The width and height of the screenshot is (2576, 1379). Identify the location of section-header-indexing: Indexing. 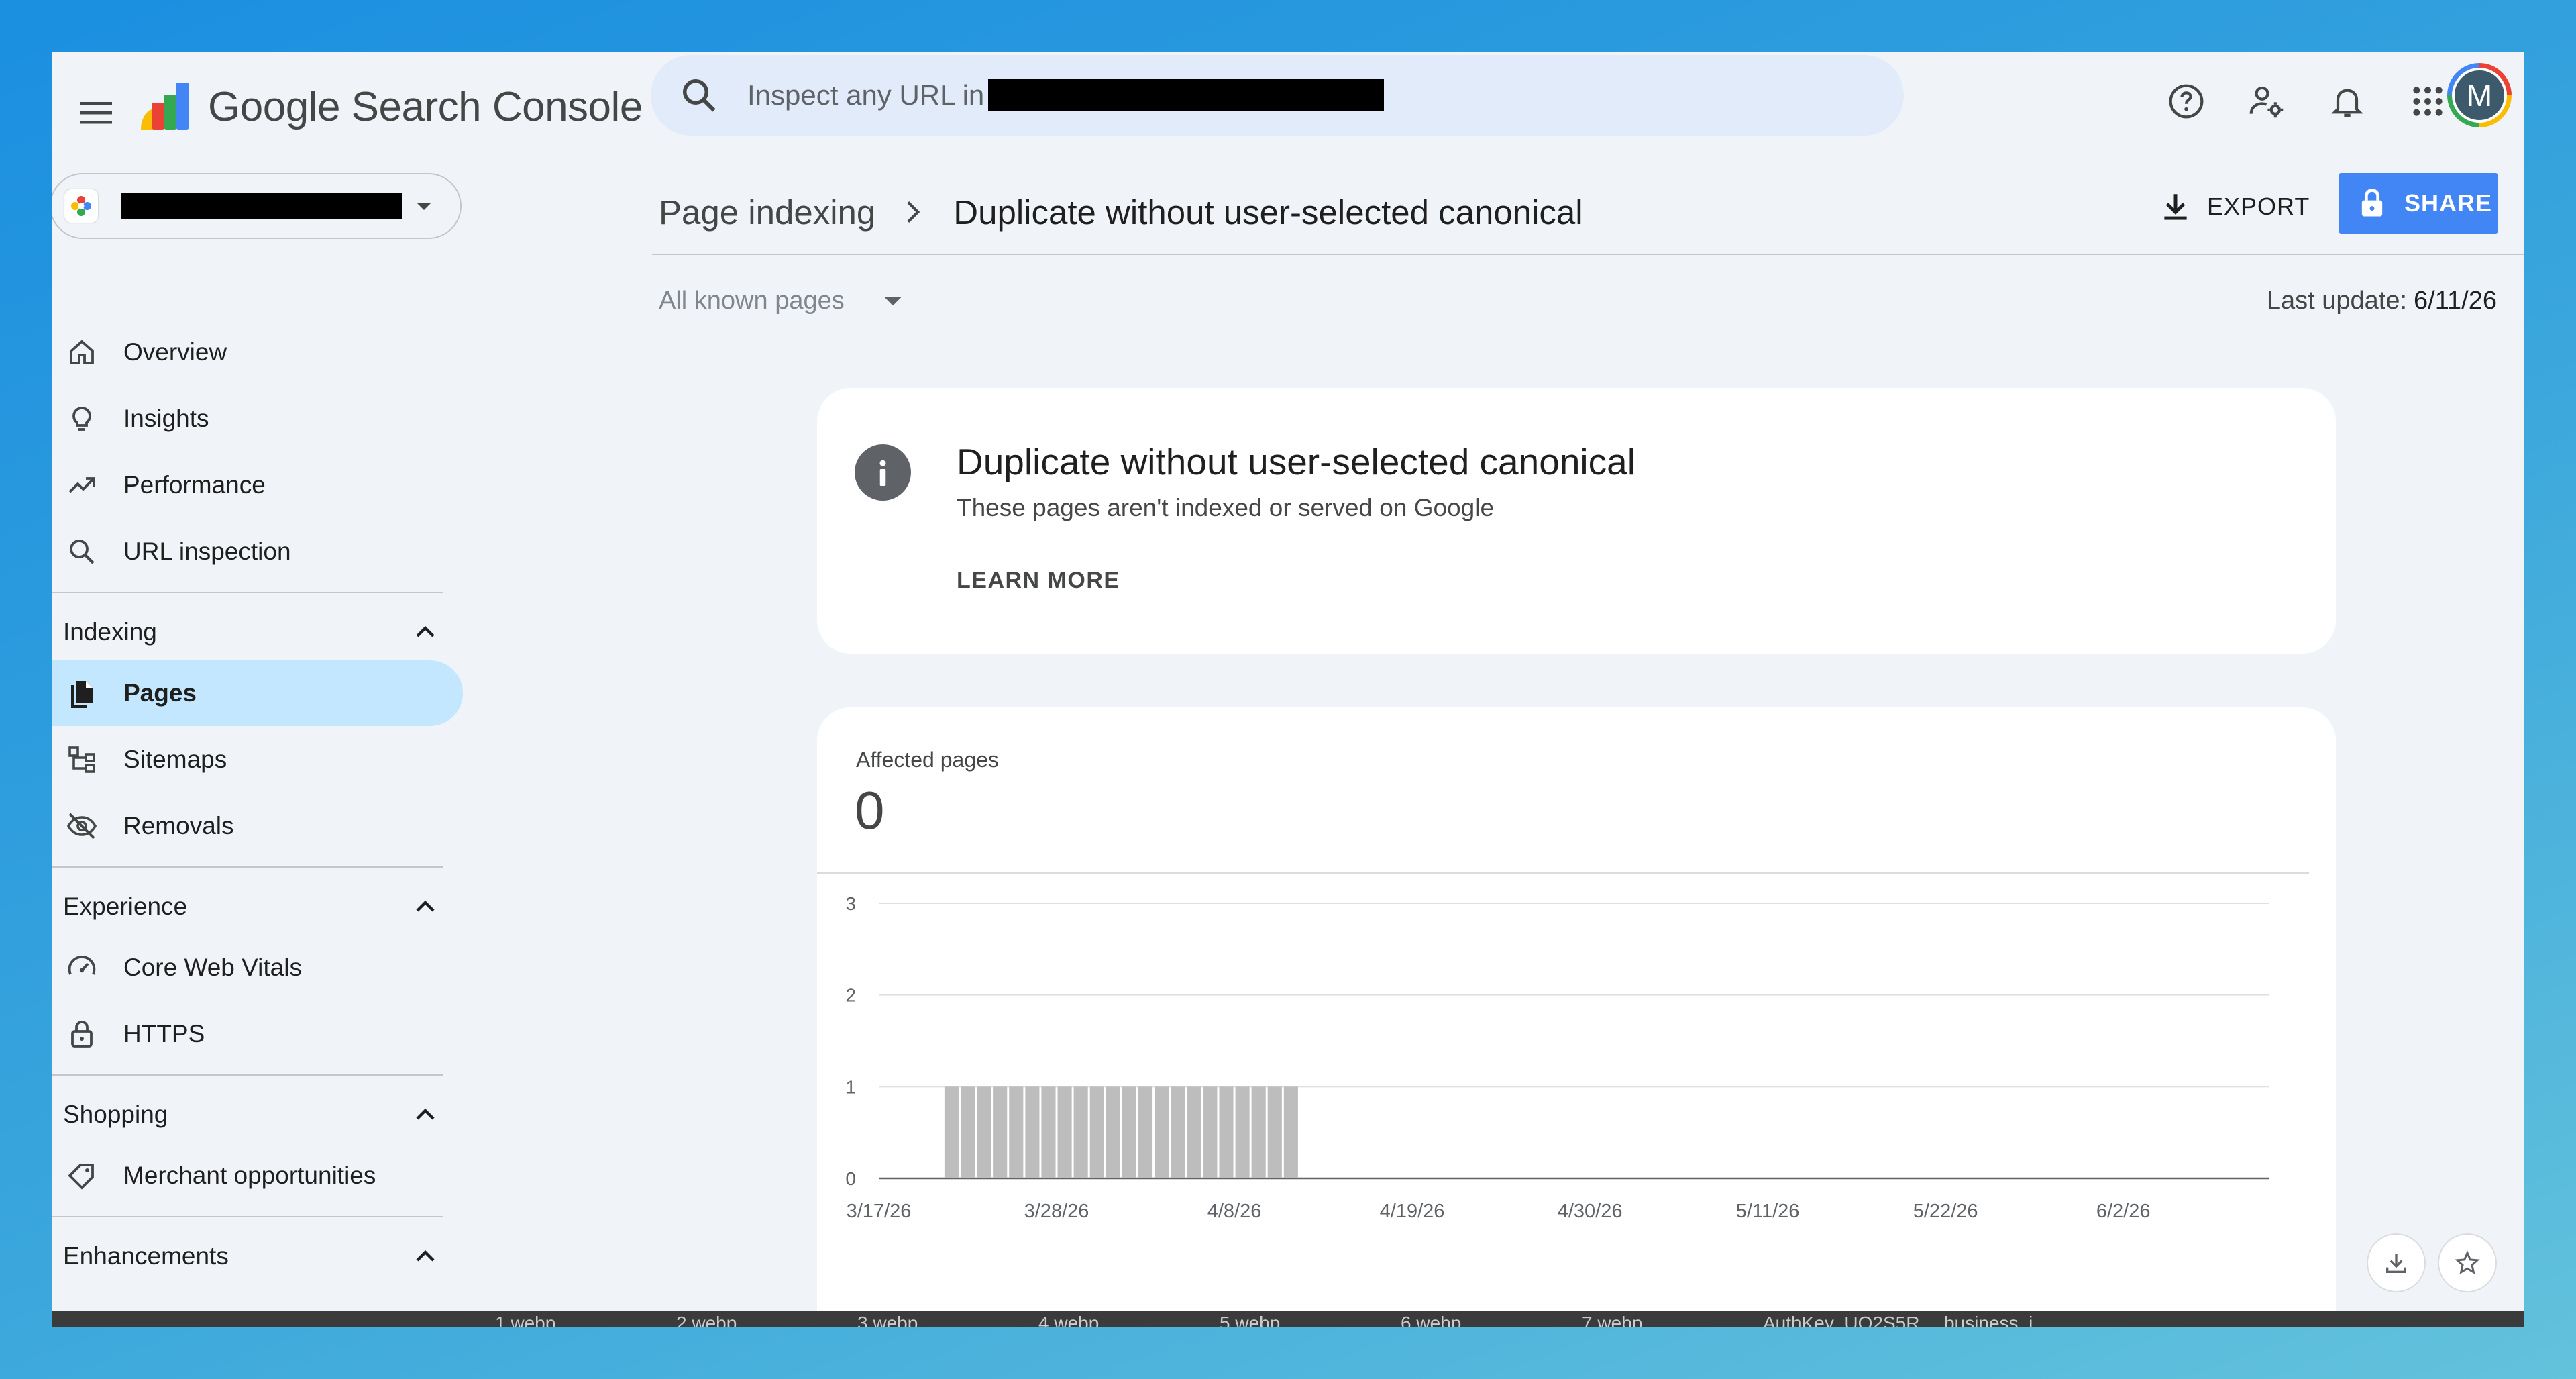
(250, 632).